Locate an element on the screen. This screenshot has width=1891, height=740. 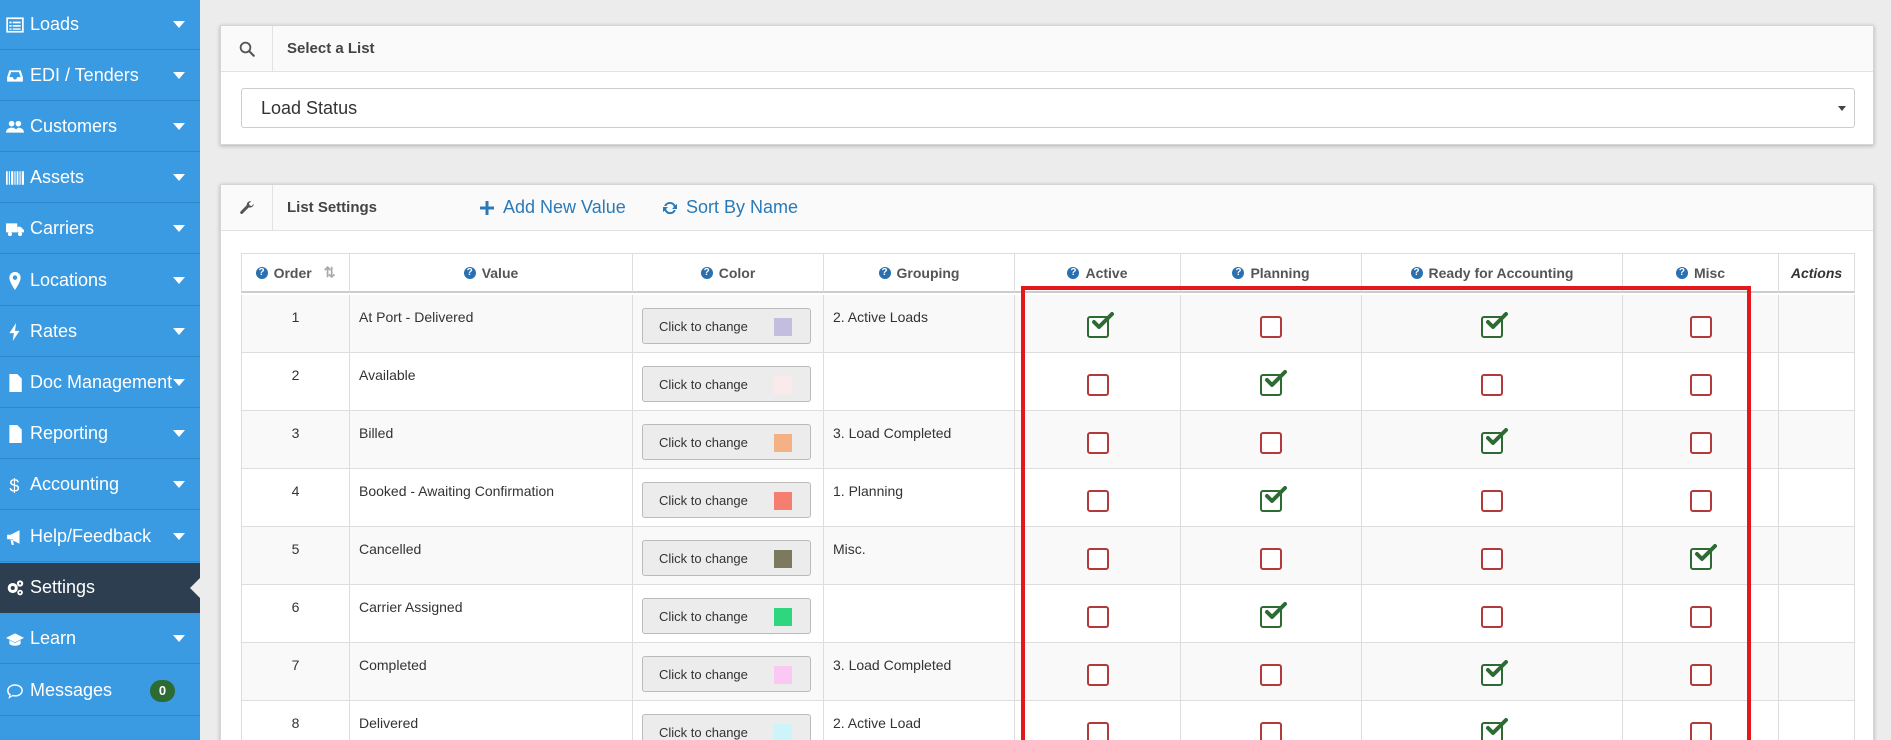
sidebar-item-loads: Loads is located at coordinates (100, 25).